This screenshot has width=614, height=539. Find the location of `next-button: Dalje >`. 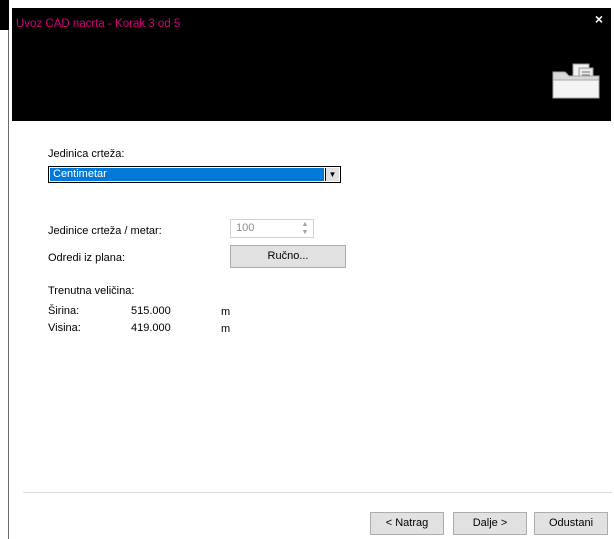

next-button: Dalje > is located at coordinates (490, 523).